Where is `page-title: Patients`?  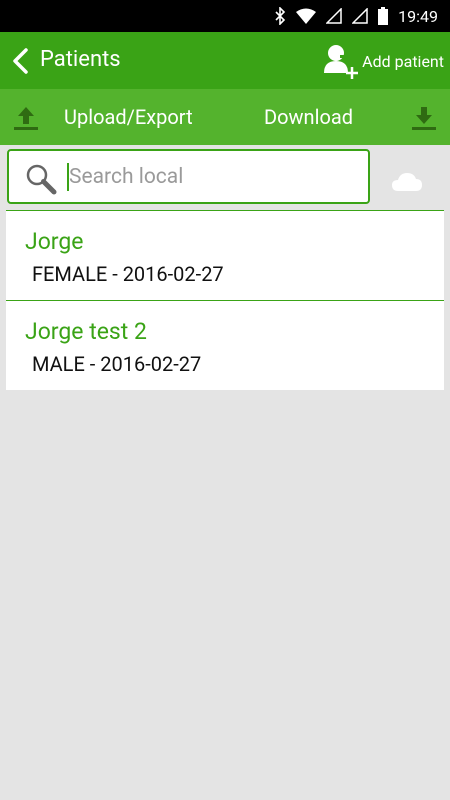 page-title: Patients is located at coordinates (80, 59).